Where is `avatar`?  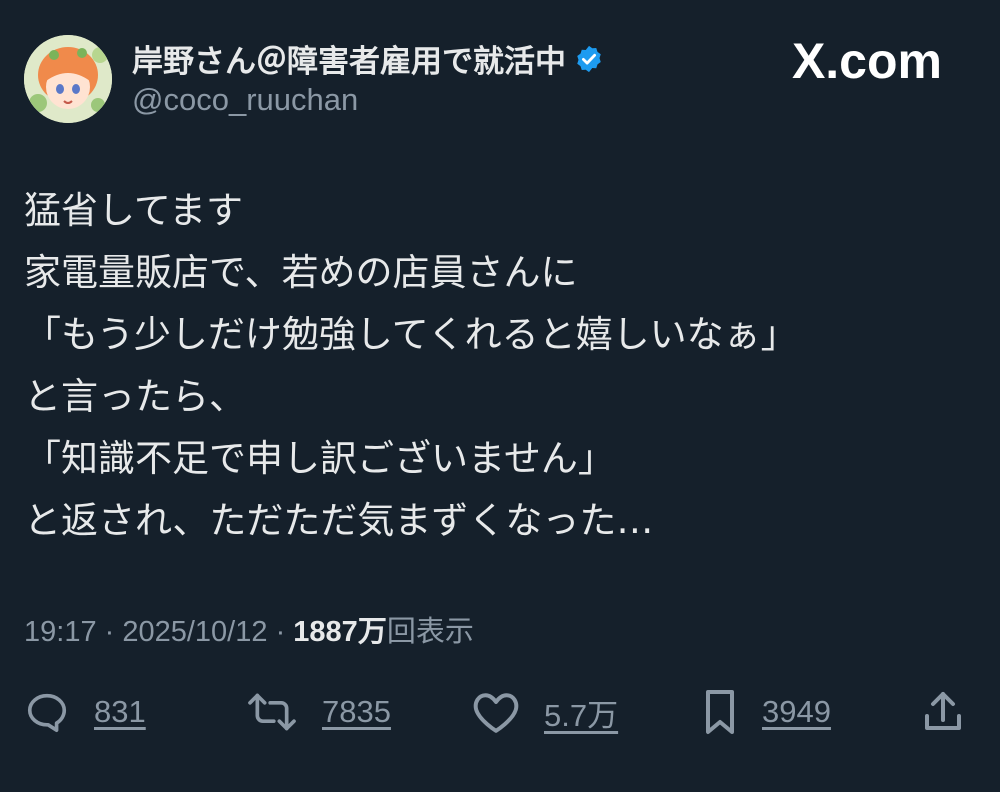
avatar is located at coordinates (68, 79).